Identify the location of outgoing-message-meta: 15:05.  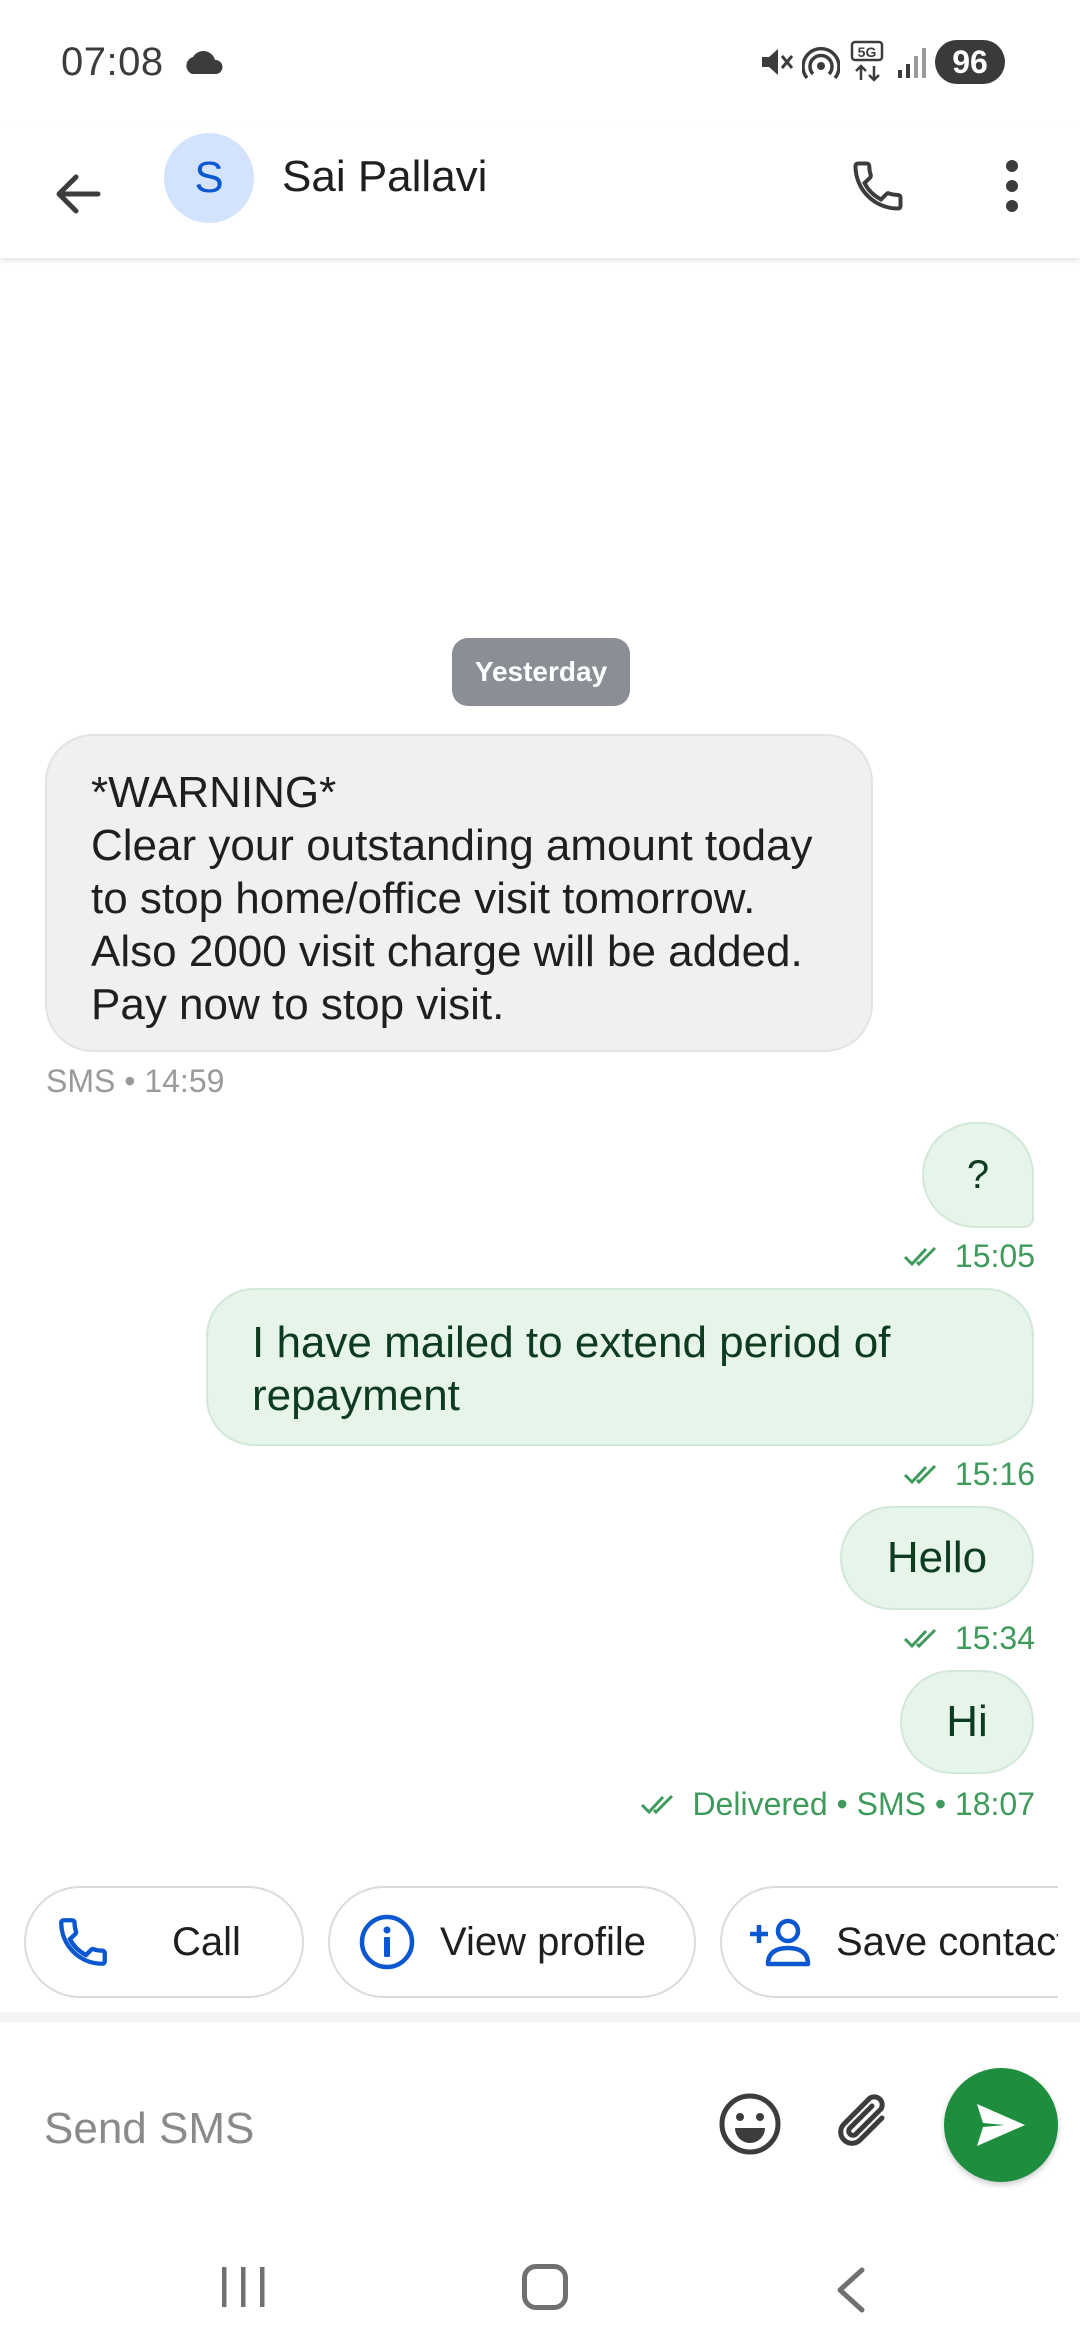
(969, 1256).